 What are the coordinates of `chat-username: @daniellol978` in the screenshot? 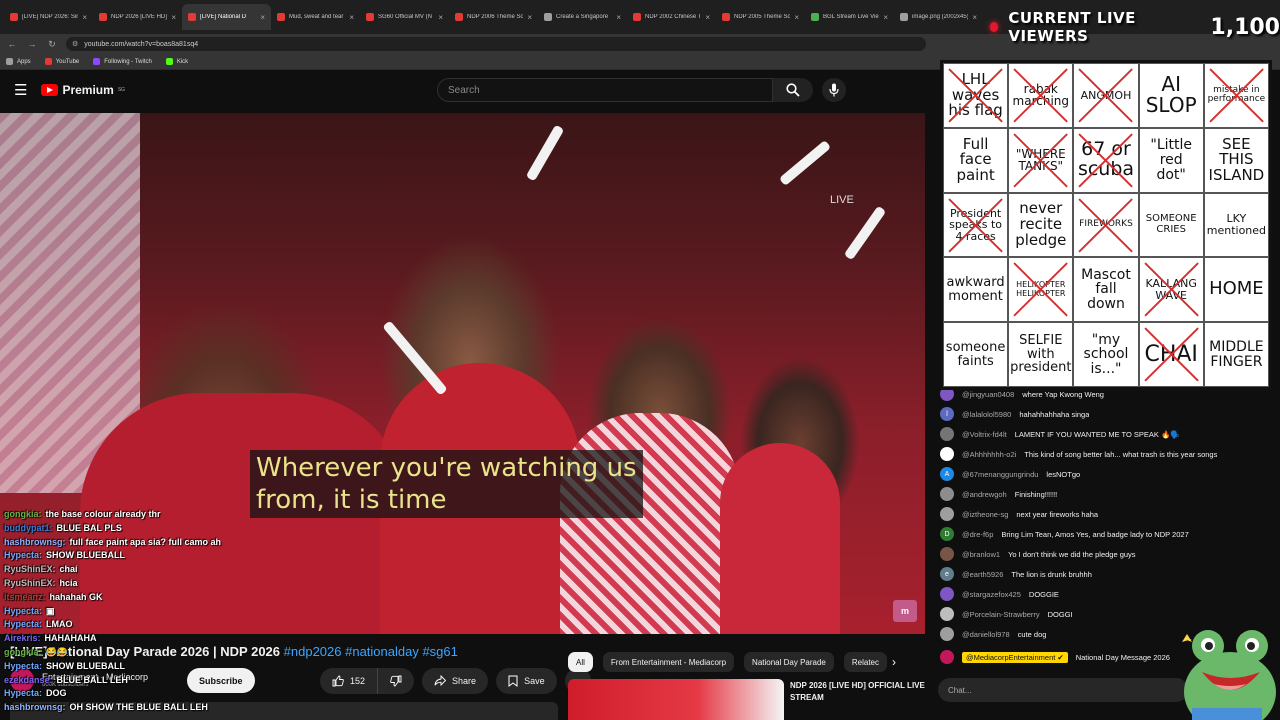 It's located at (986, 634).